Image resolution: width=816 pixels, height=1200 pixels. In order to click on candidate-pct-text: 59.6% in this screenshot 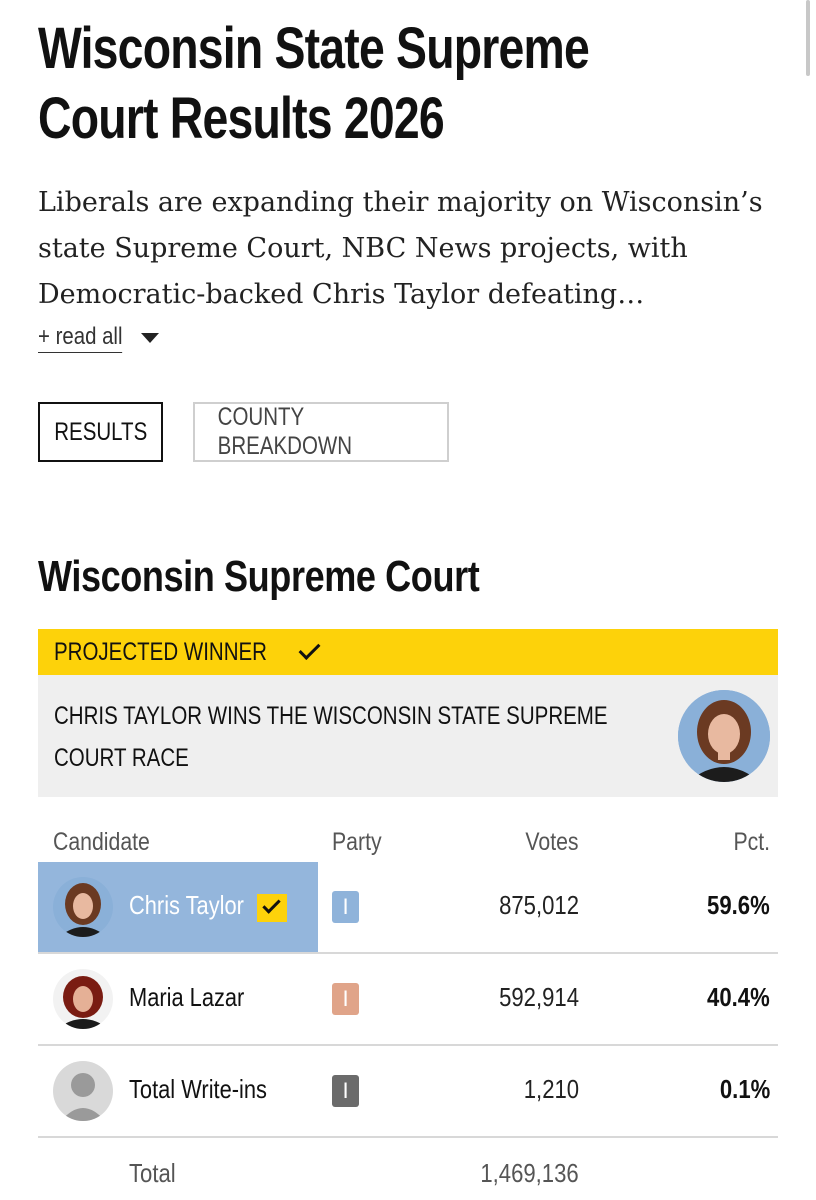, I will do `click(738, 905)`.